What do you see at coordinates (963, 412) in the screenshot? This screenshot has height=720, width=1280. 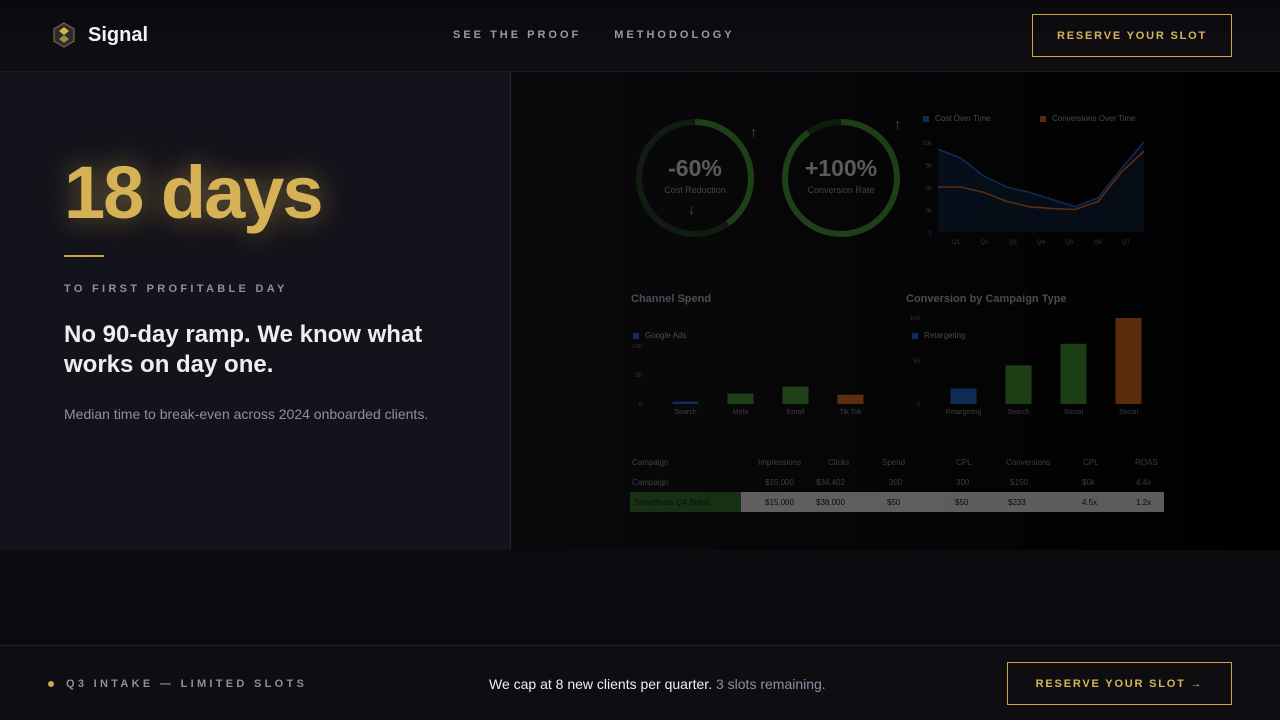 I see `category-label: Retargeting` at bounding box center [963, 412].